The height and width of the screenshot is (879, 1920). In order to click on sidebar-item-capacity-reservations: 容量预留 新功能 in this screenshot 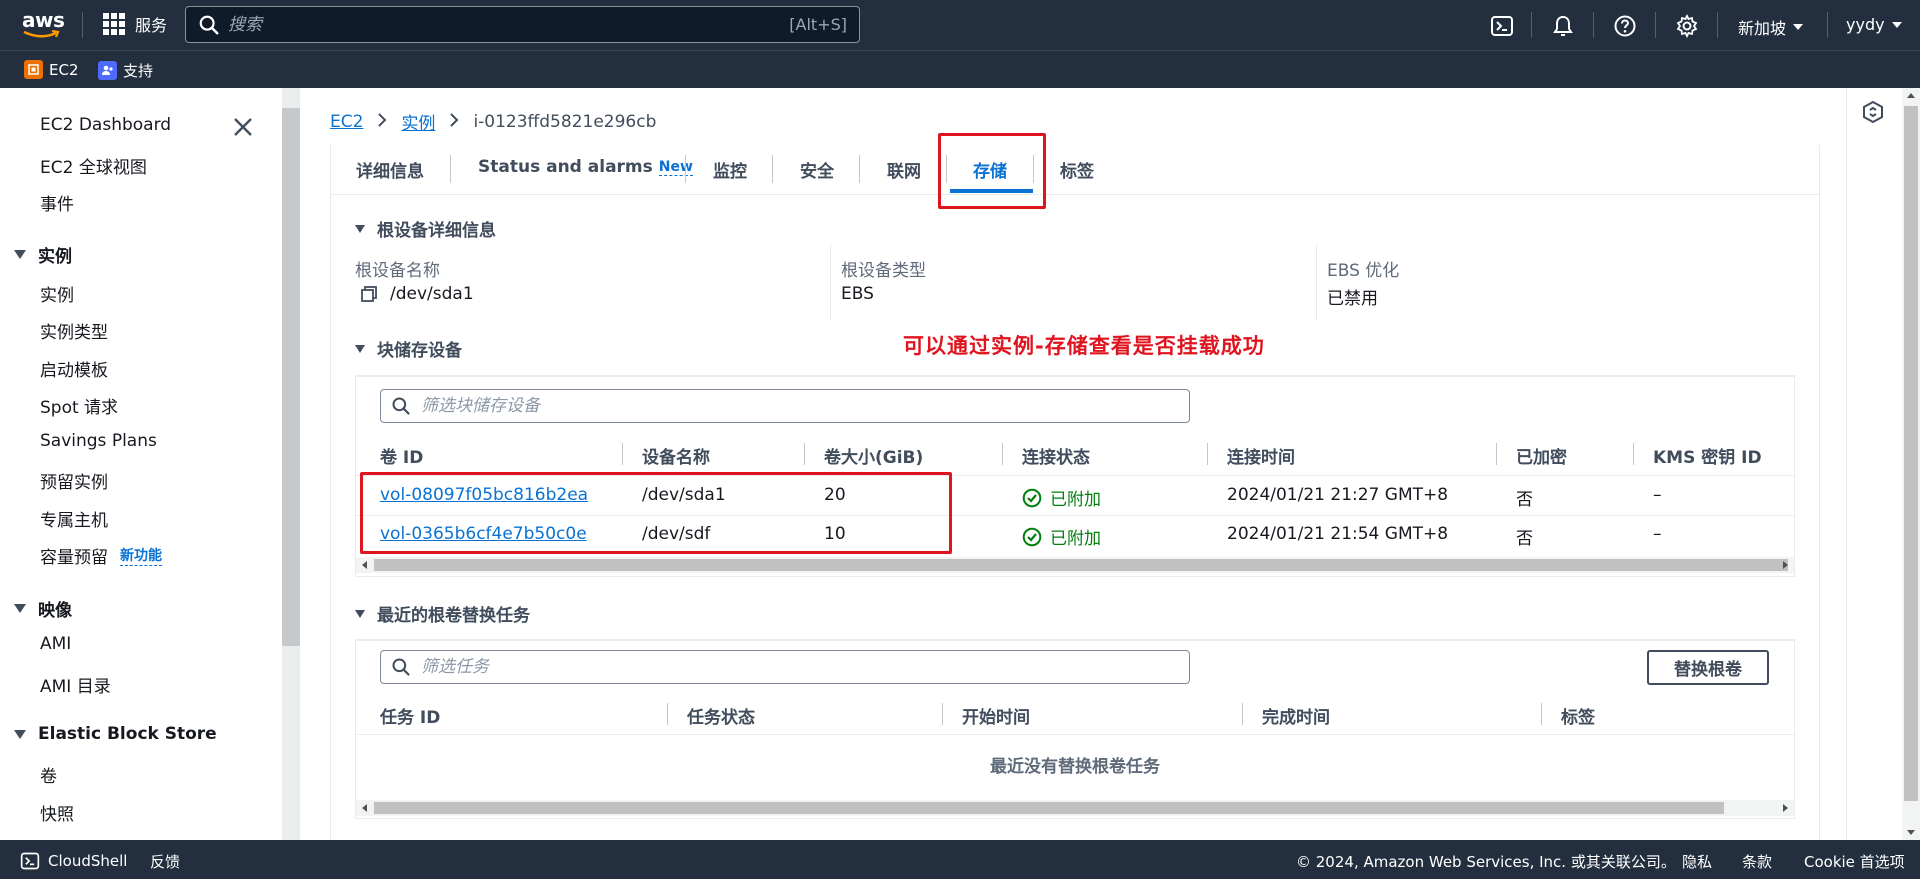, I will do `click(101, 555)`.